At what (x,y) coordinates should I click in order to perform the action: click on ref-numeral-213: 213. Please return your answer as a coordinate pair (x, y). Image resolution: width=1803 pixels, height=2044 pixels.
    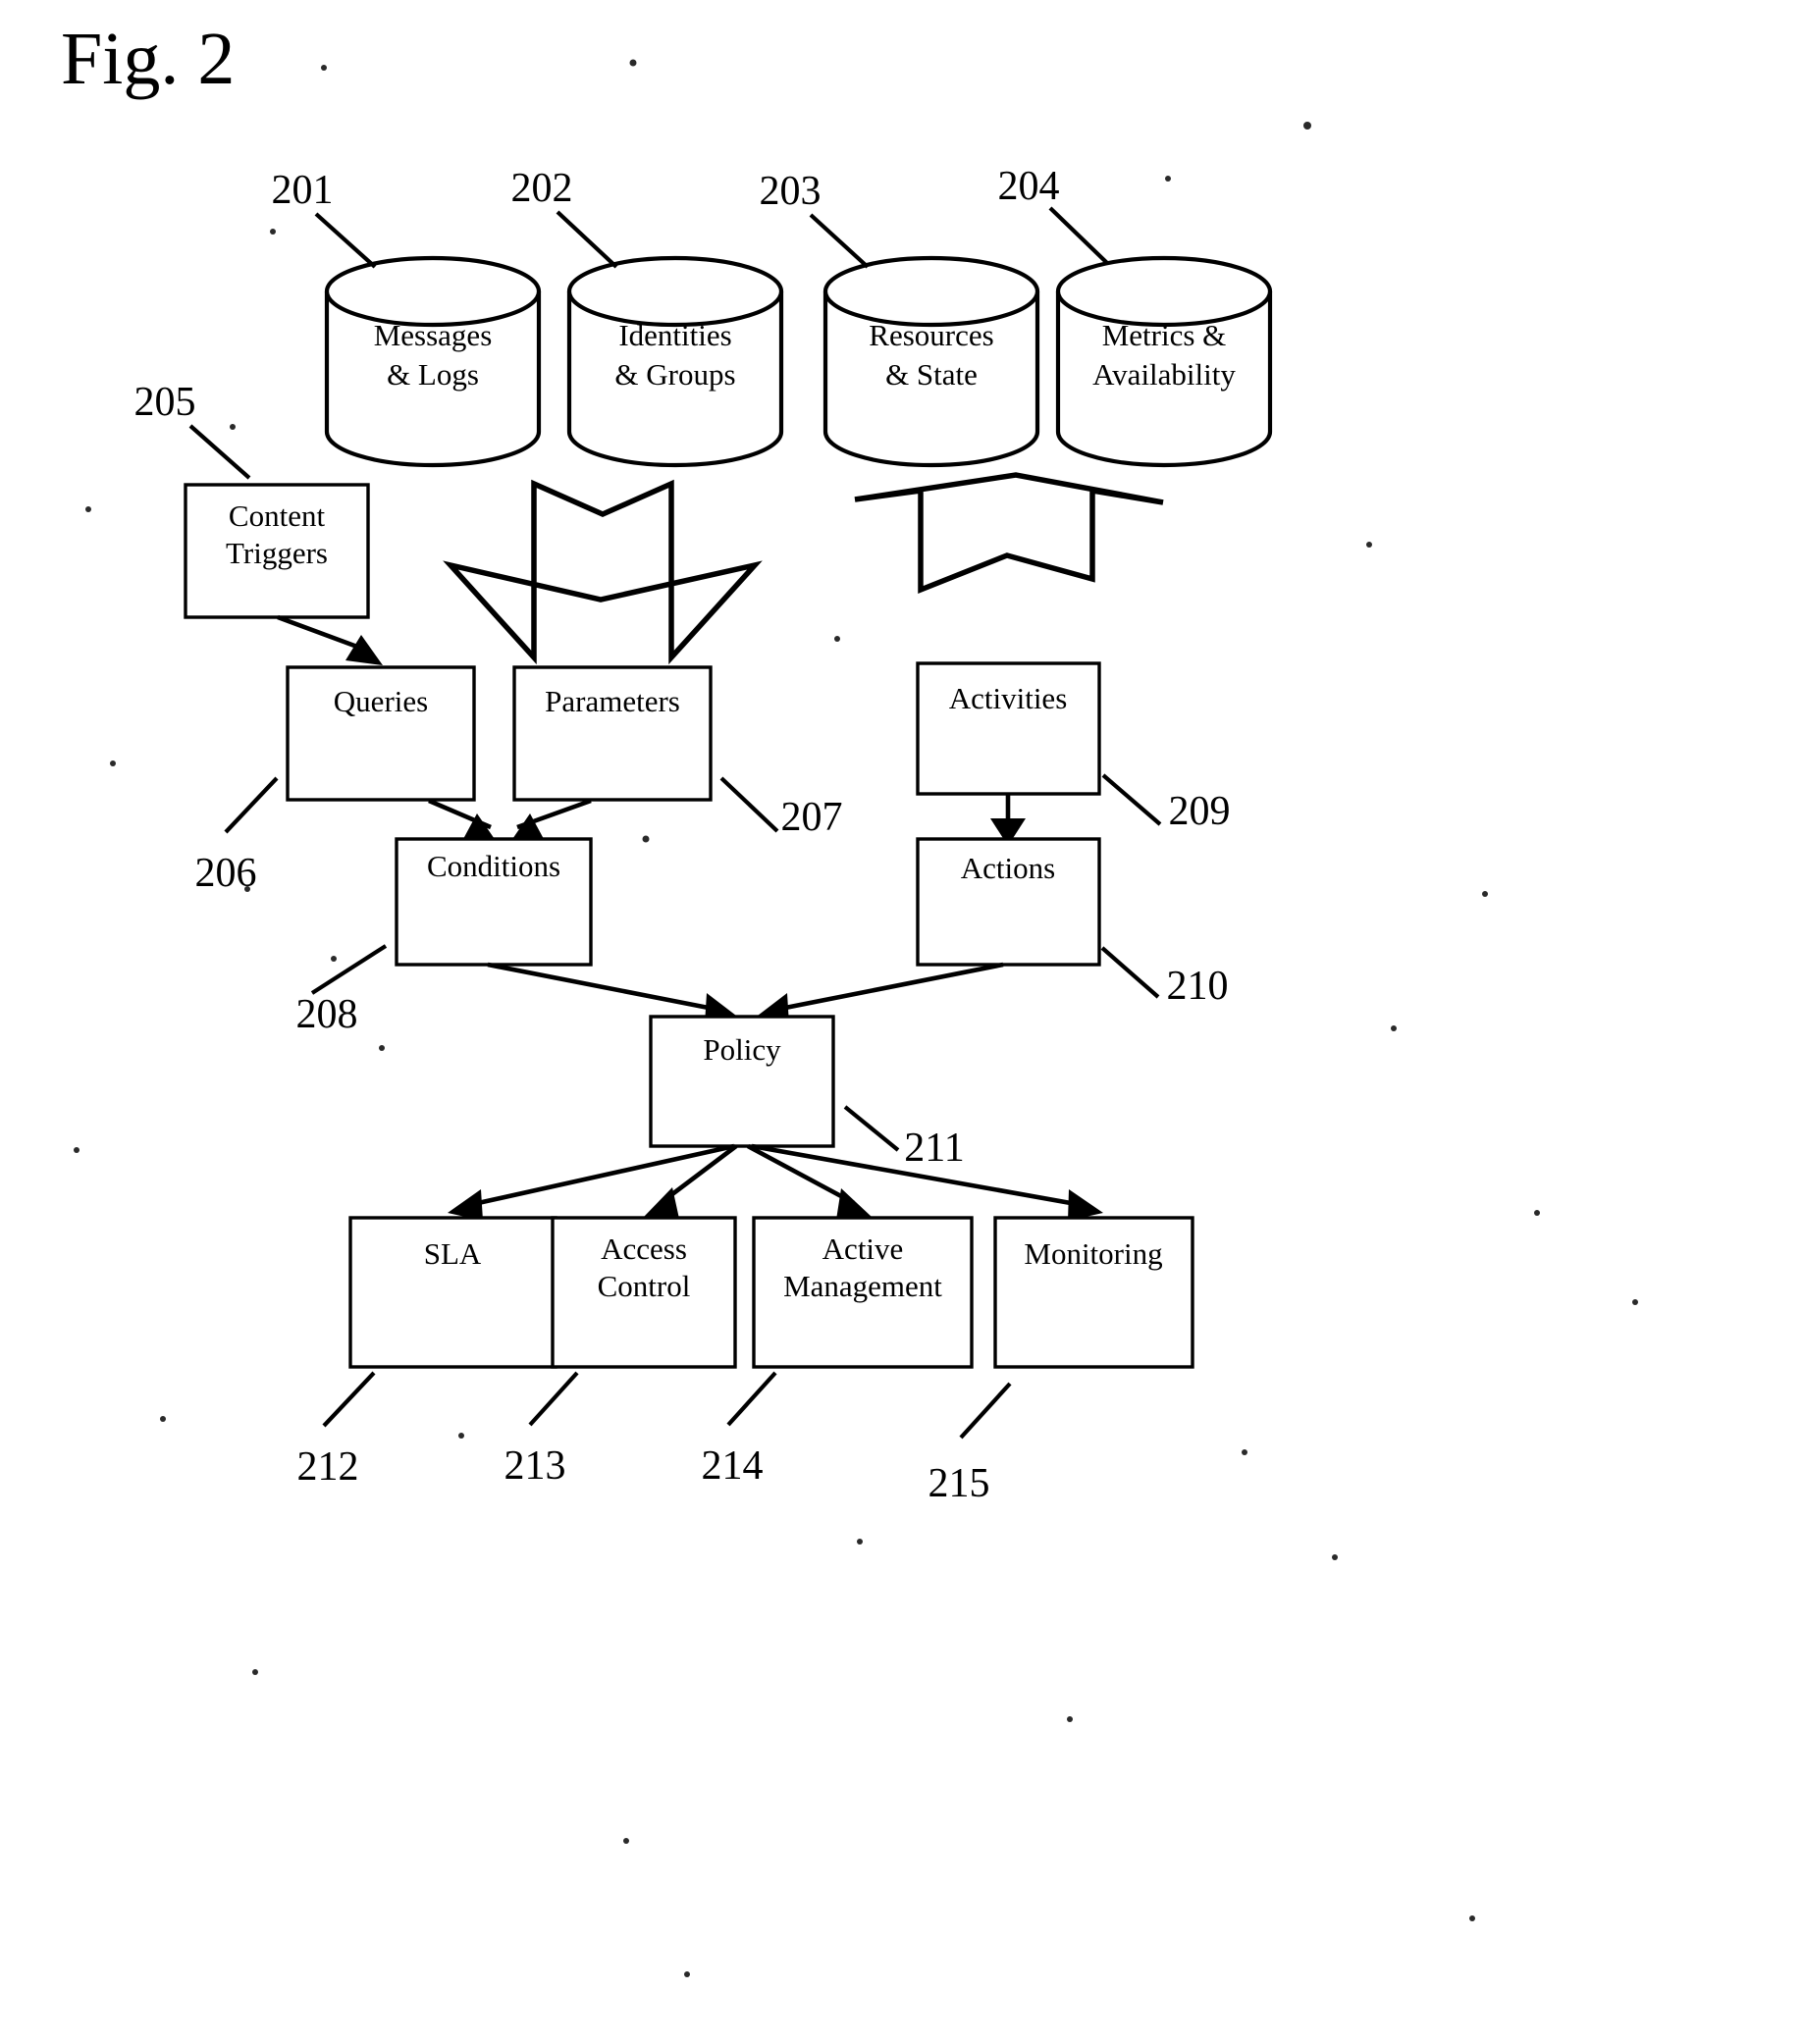
    Looking at the image, I should click on (535, 1466).